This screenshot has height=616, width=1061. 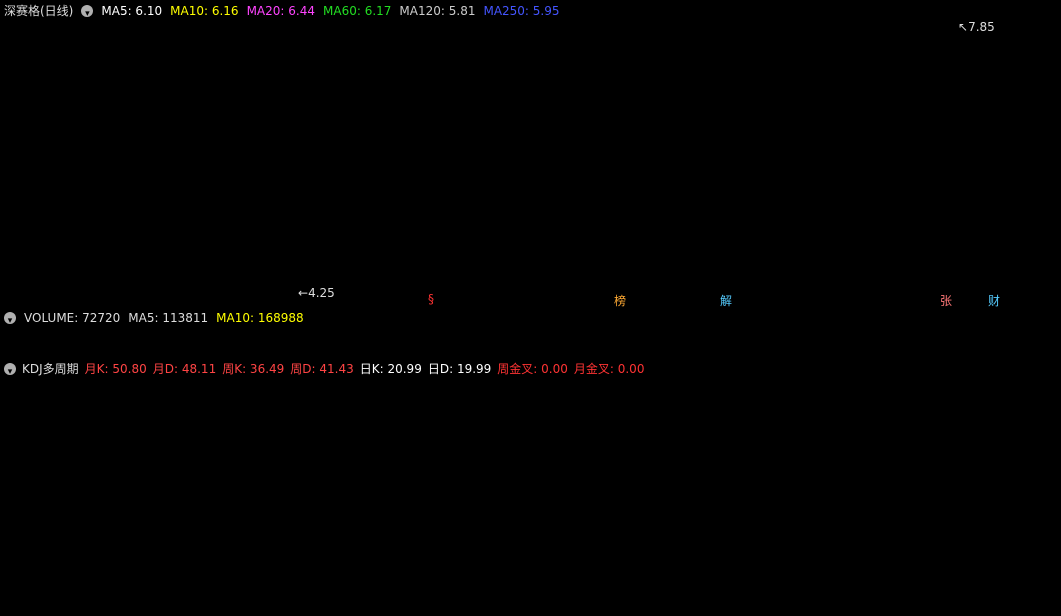 What do you see at coordinates (115, 369) in the screenshot?
I see `month-k-label: 月K: 50.80` at bounding box center [115, 369].